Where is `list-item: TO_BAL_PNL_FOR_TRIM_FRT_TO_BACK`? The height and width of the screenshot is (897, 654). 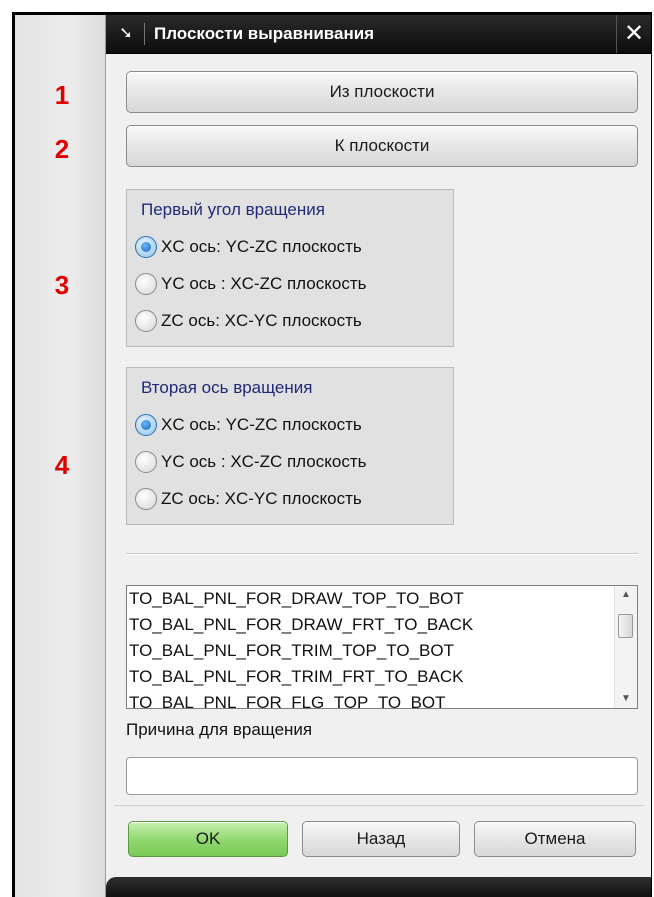
list-item: TO_BAL_PNL_FOR_TRIM_FRT_TO_BACK is located at coordinates (371, 677).